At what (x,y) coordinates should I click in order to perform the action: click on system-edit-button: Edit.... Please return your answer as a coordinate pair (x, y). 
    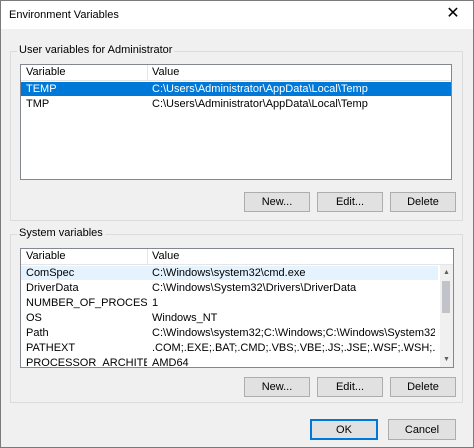
    Looking at the image, I should click on (350, 387).